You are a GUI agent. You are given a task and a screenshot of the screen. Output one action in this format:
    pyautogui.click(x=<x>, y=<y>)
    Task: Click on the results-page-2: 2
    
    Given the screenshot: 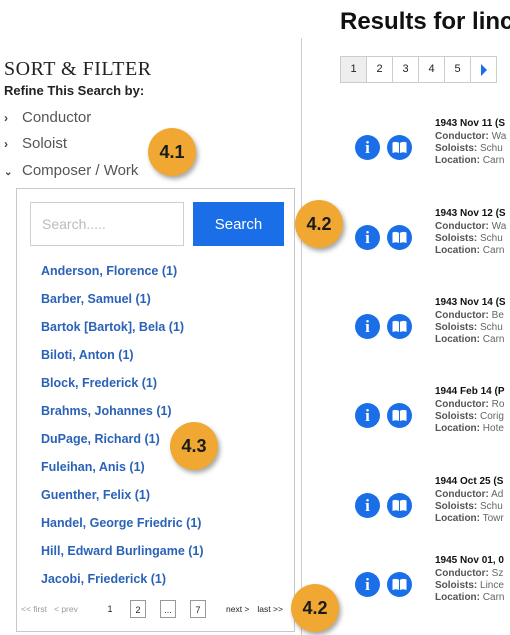 What is the action you would take?
    pyautogui.click(x=379, y=69)
    